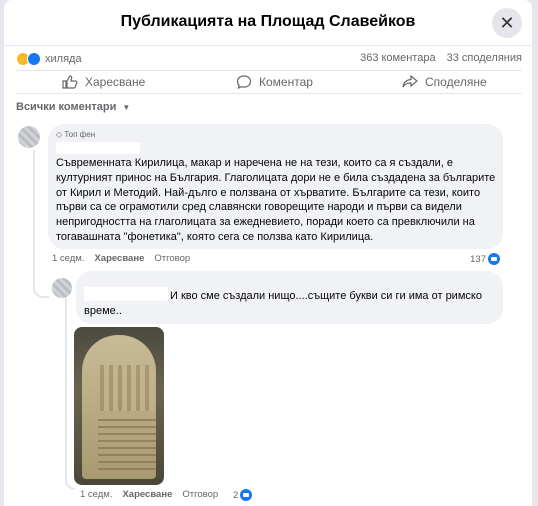 This screenshot has width=538, height=506. Describe the element at coordinates (269, 60) in the screenshot. I see `post-stats: хиляда 363 коментара 33 споделяния` at that location.